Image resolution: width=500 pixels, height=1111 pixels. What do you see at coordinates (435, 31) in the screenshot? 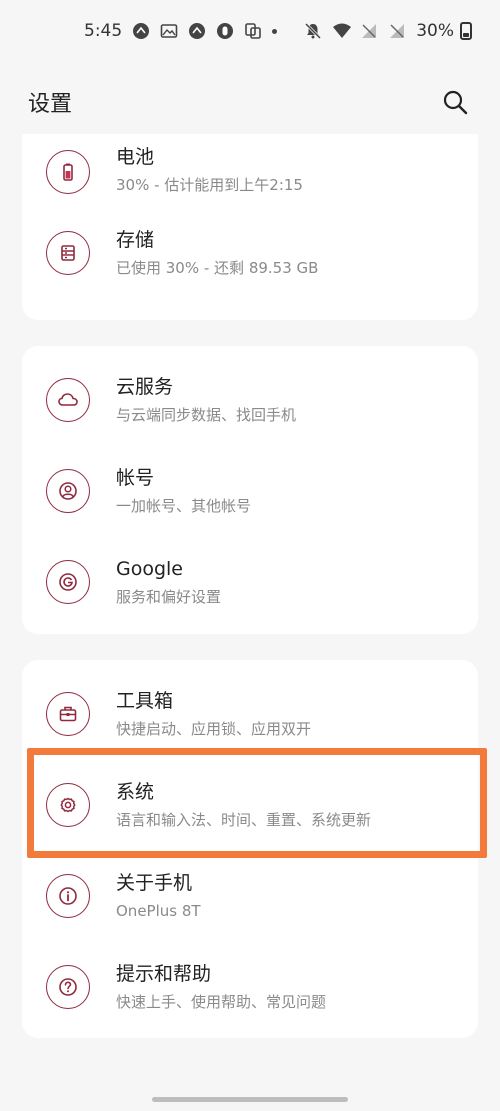
I see `battery-percent: 30%` at bounding box center [435, 31].